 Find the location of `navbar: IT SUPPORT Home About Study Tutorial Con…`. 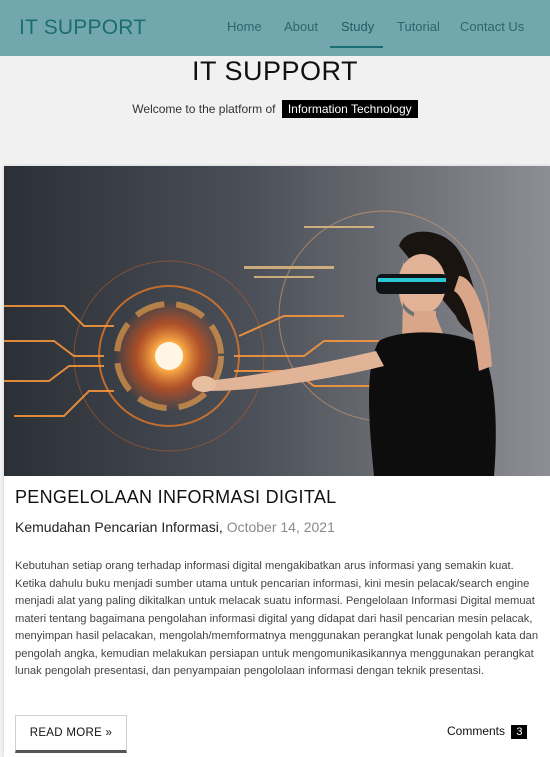

navbar: IT SUPPORT Home About Study Tutorial Con… is located at coordinates (275, 28).